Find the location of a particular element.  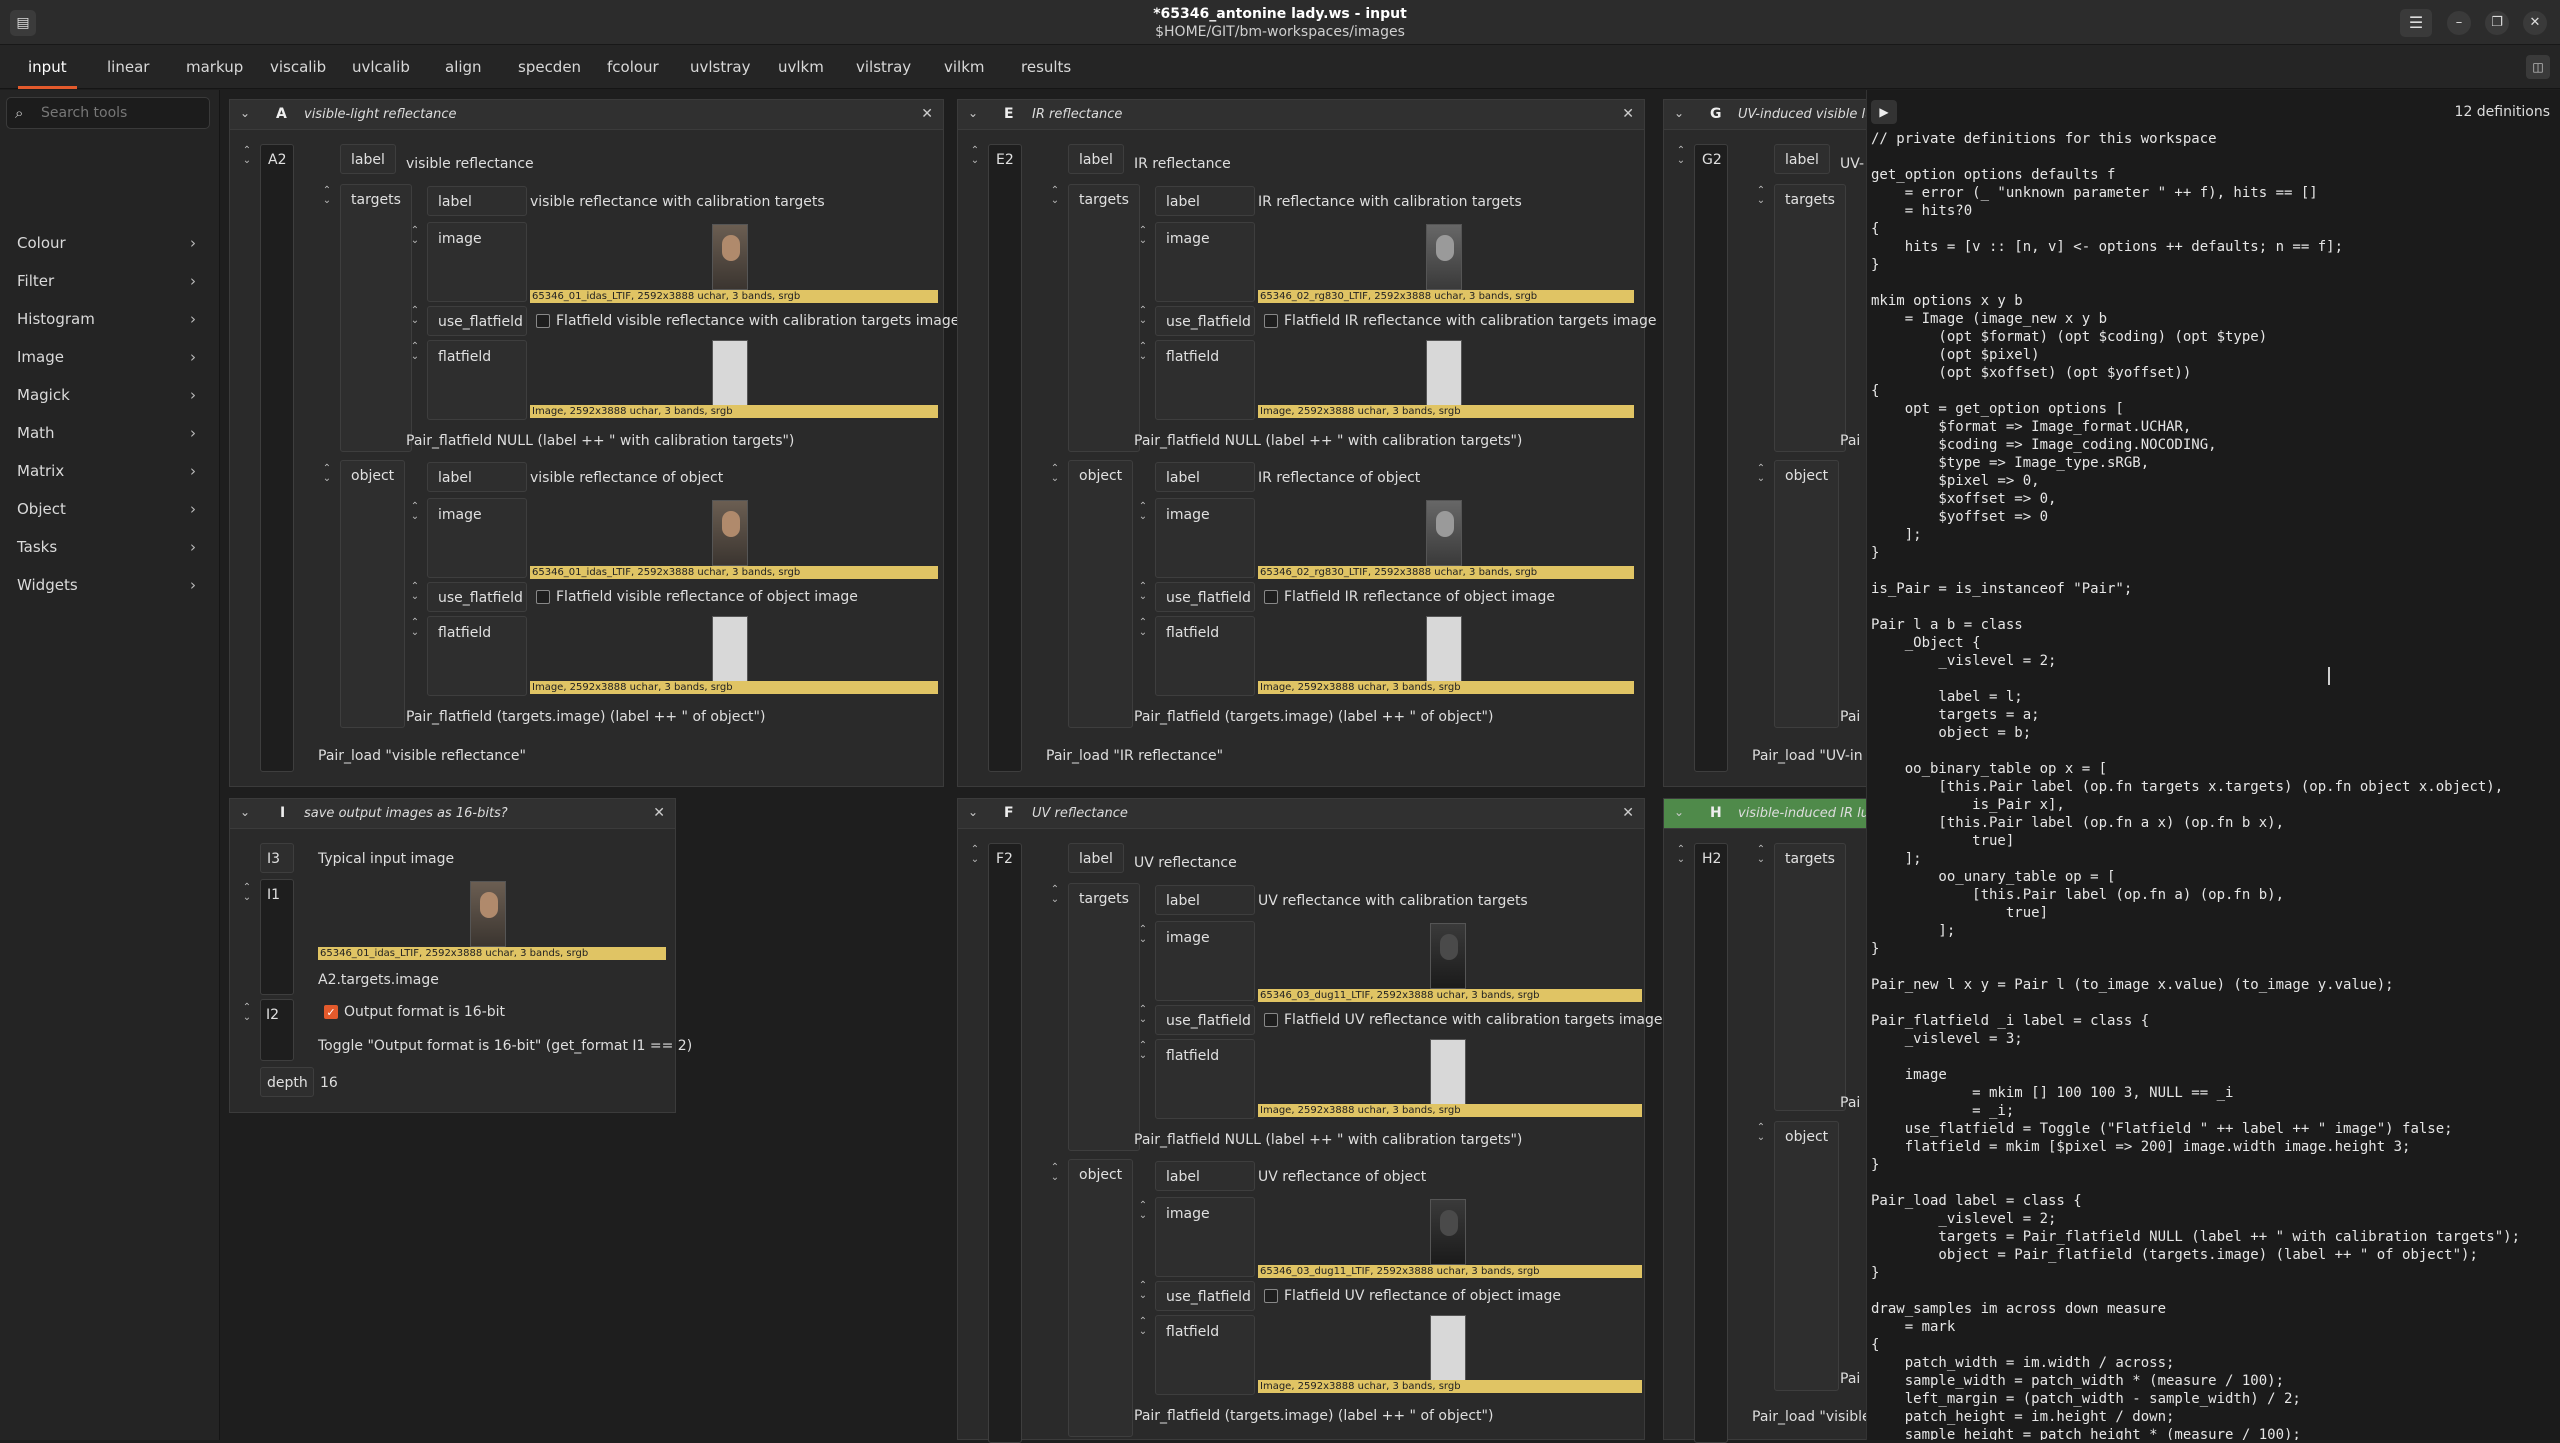

tab-results: results is located at coordinates (1046, 67).